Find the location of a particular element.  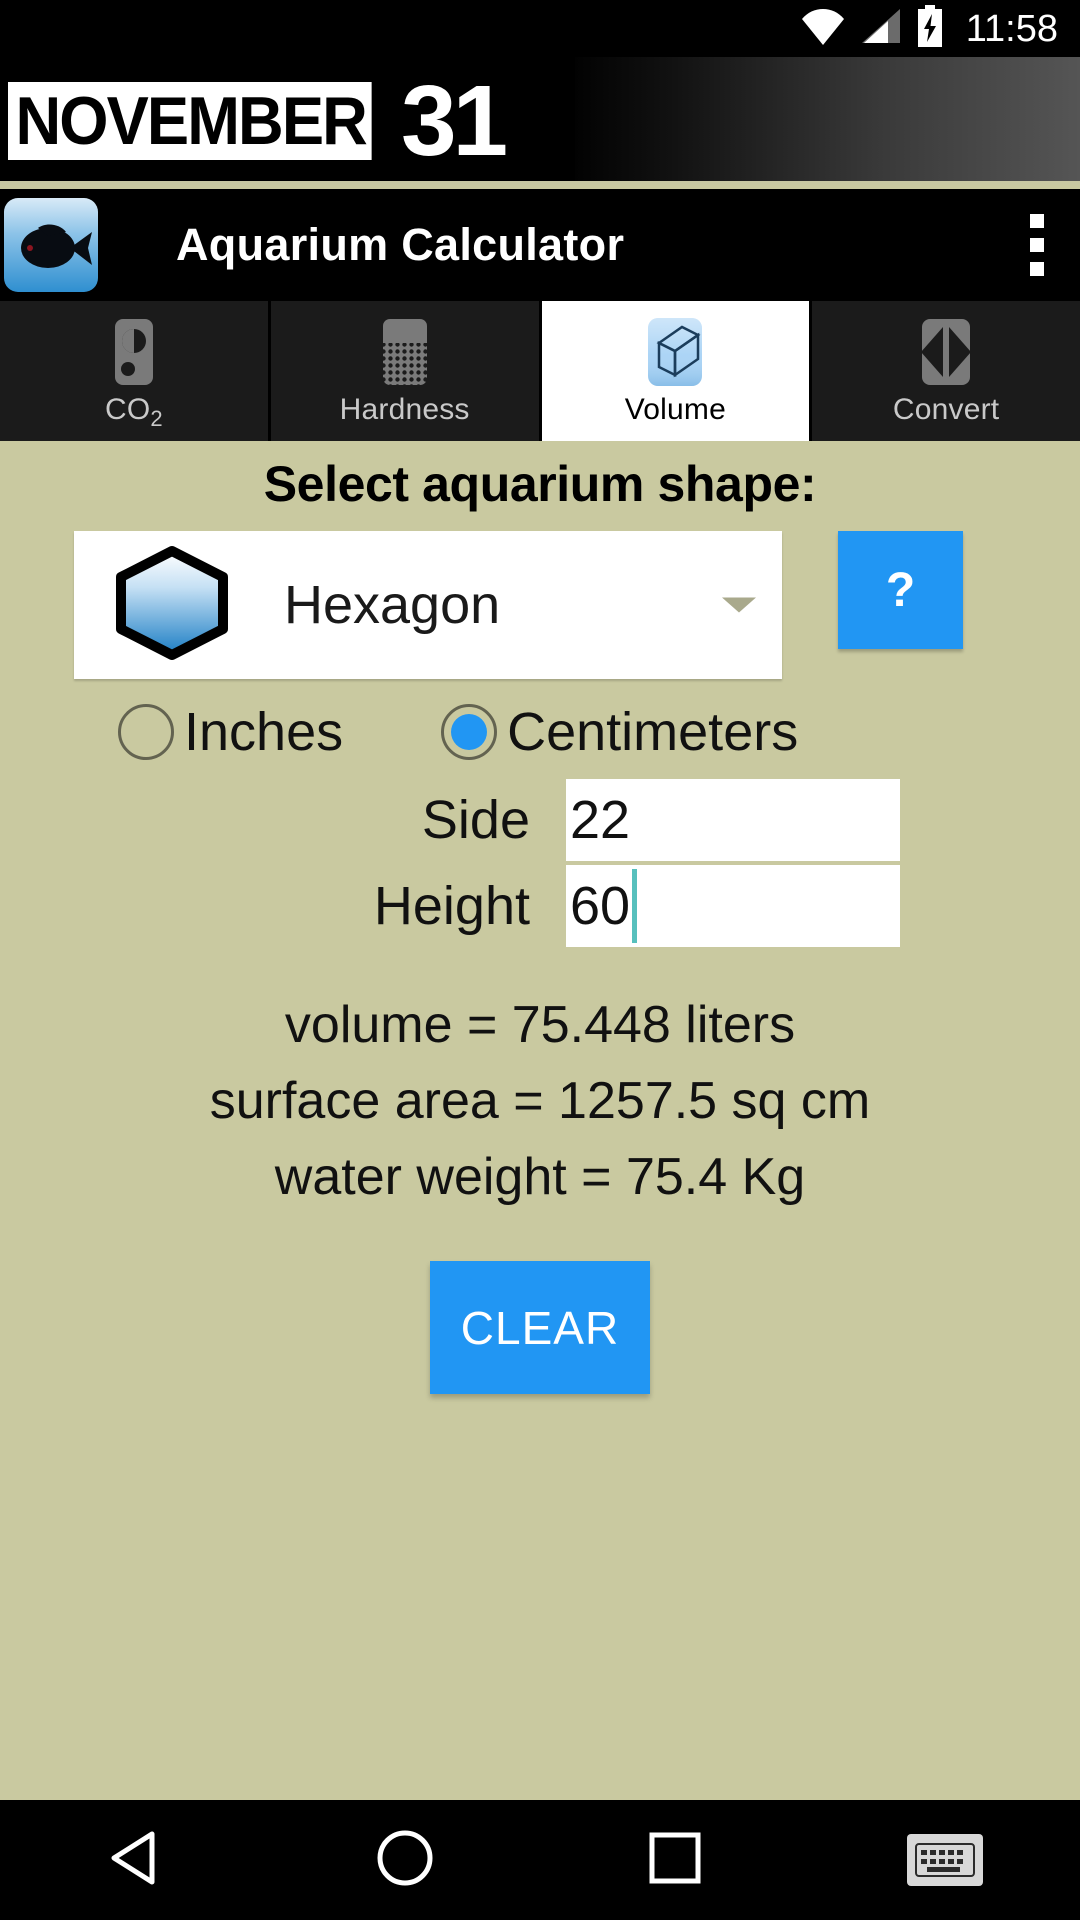

nav-recents-button is located at coordinates (675, 1860).